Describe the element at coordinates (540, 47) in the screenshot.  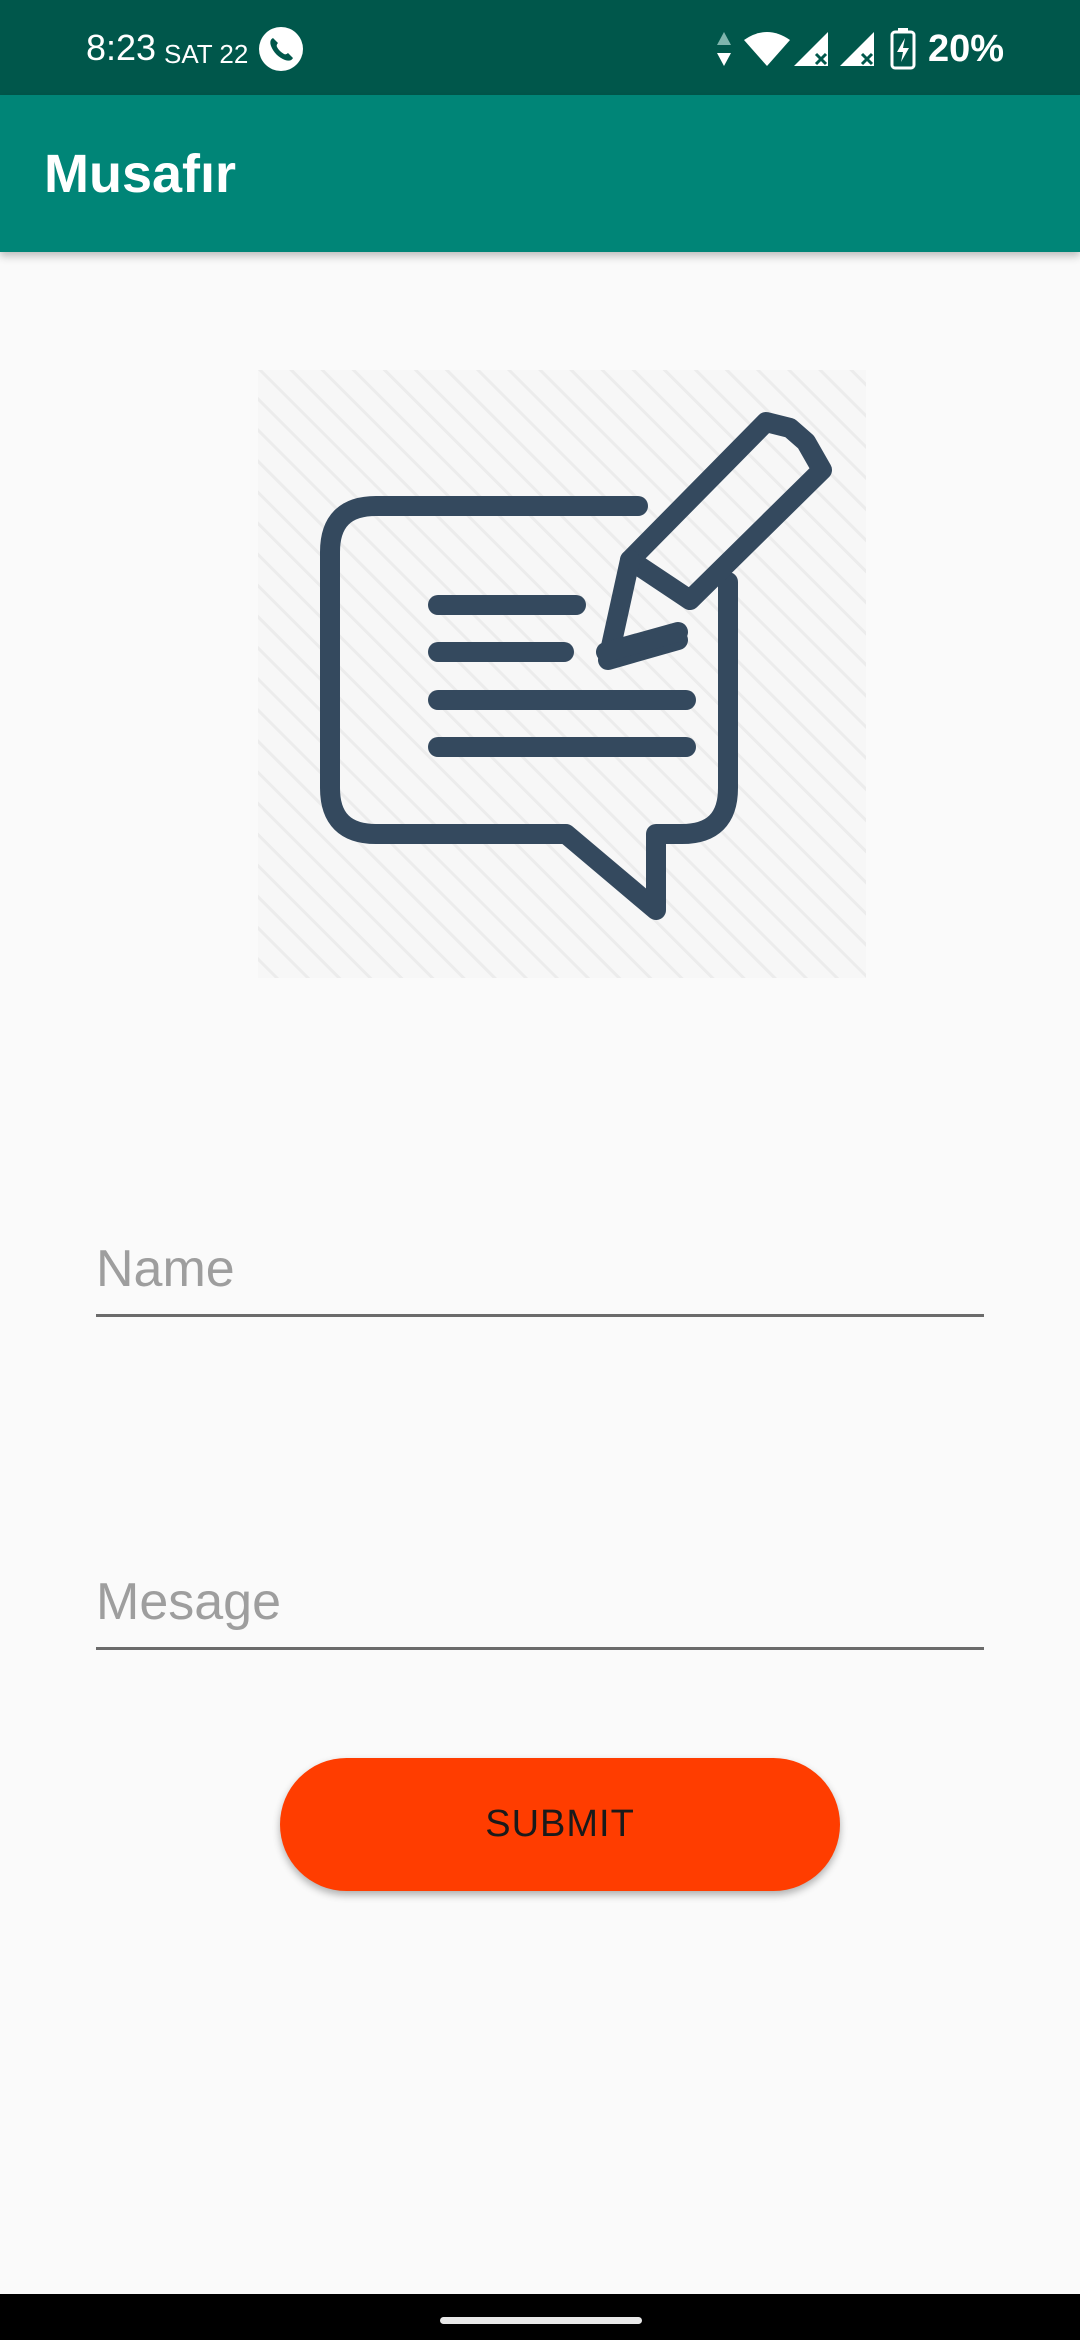
I see `status-bar: 8:23 SAT 22 20%` at that location.